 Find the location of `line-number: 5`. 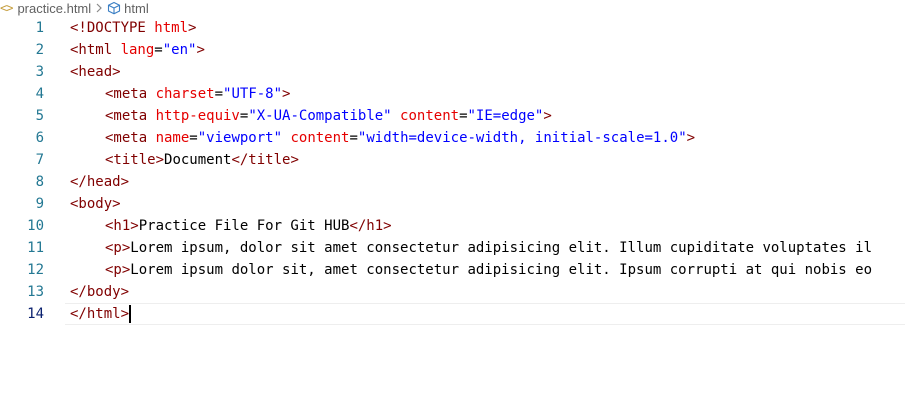

line-number: 5 is located at coordinates (39, 116).